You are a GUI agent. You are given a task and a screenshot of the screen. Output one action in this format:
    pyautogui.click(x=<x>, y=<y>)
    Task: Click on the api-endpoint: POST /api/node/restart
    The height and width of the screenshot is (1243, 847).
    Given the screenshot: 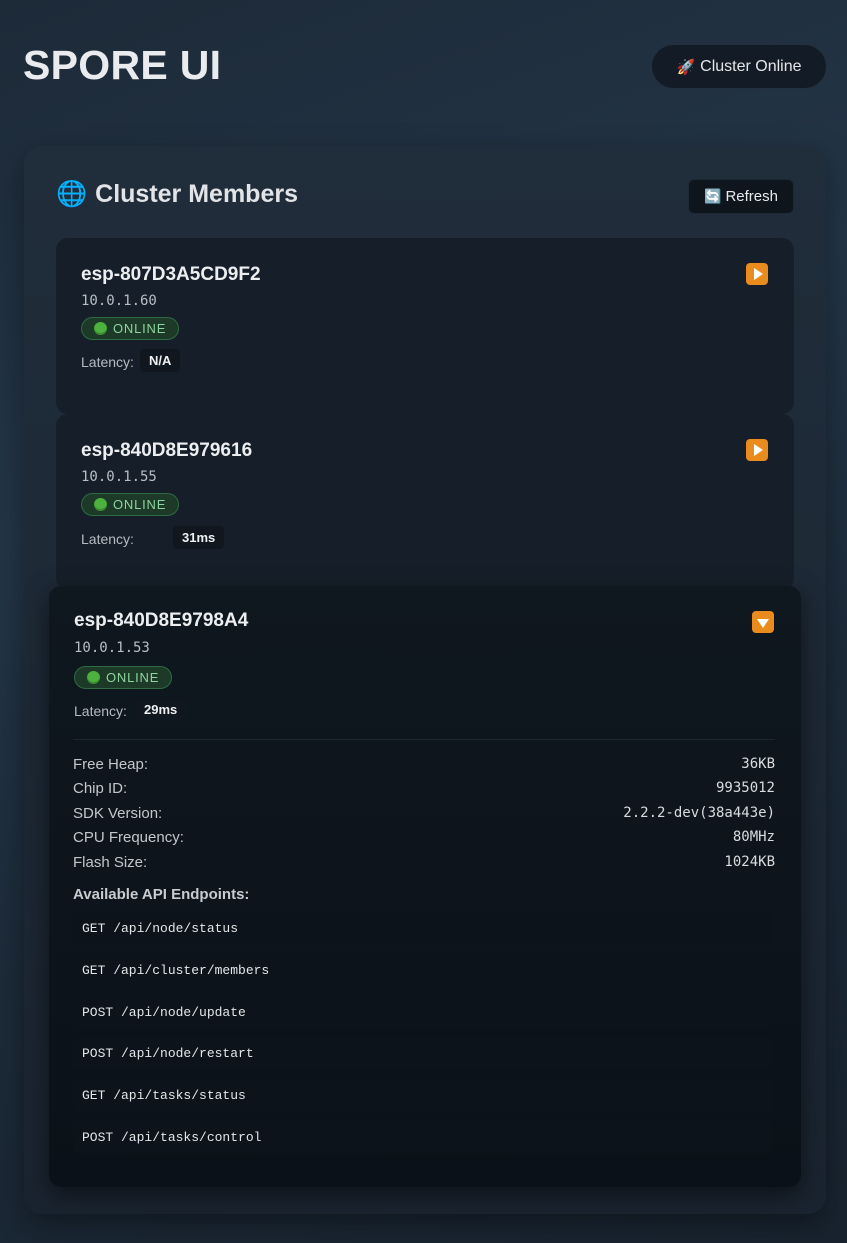 What is the action you would take?
    pyautogui.click(x=423, y=1053)
    